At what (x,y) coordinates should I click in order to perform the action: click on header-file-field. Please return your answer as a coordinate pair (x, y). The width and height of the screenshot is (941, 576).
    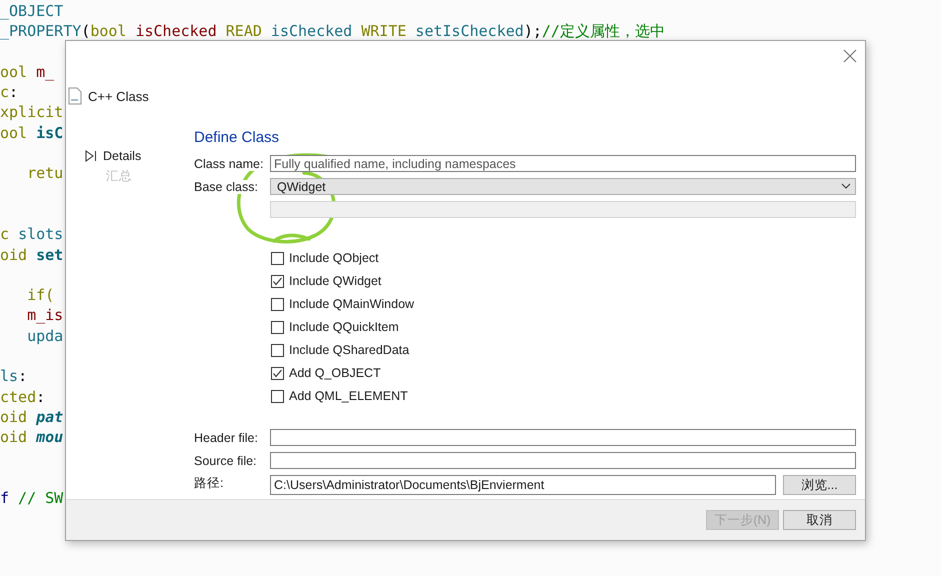
    Looking at the image, I should click on (563, 437).